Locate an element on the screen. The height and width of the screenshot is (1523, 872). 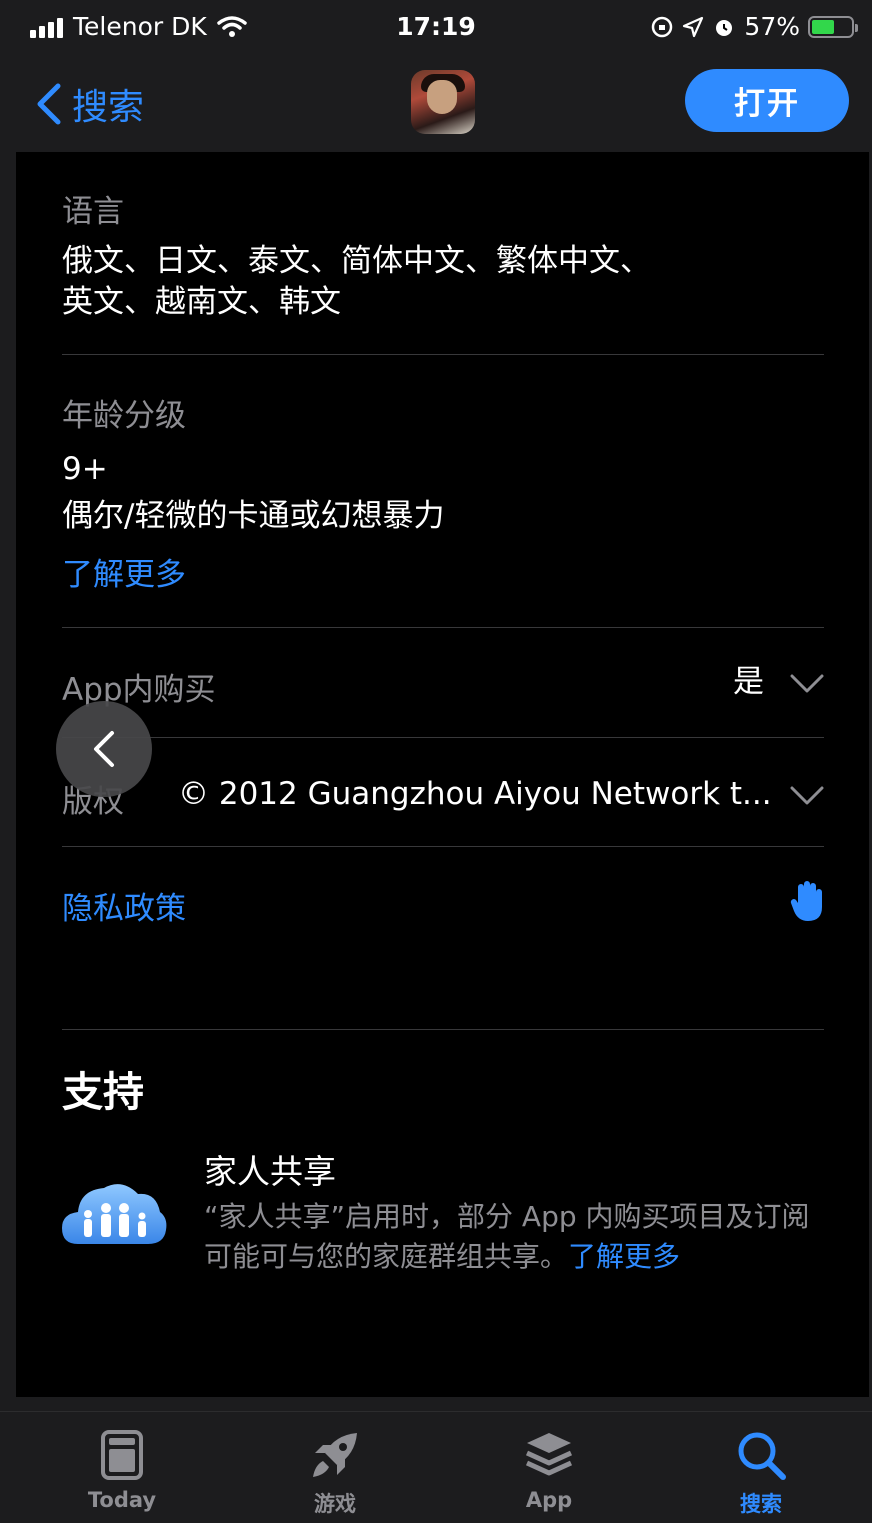
floating-back-button is located at coordinates (104, 749).